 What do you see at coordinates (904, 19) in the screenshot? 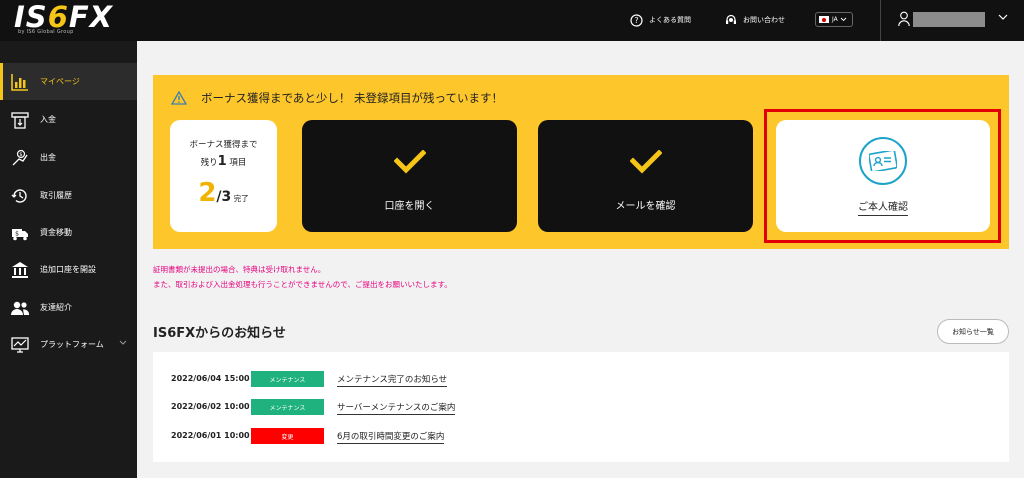
I see `user-icon` at bounding box center [904, 19].